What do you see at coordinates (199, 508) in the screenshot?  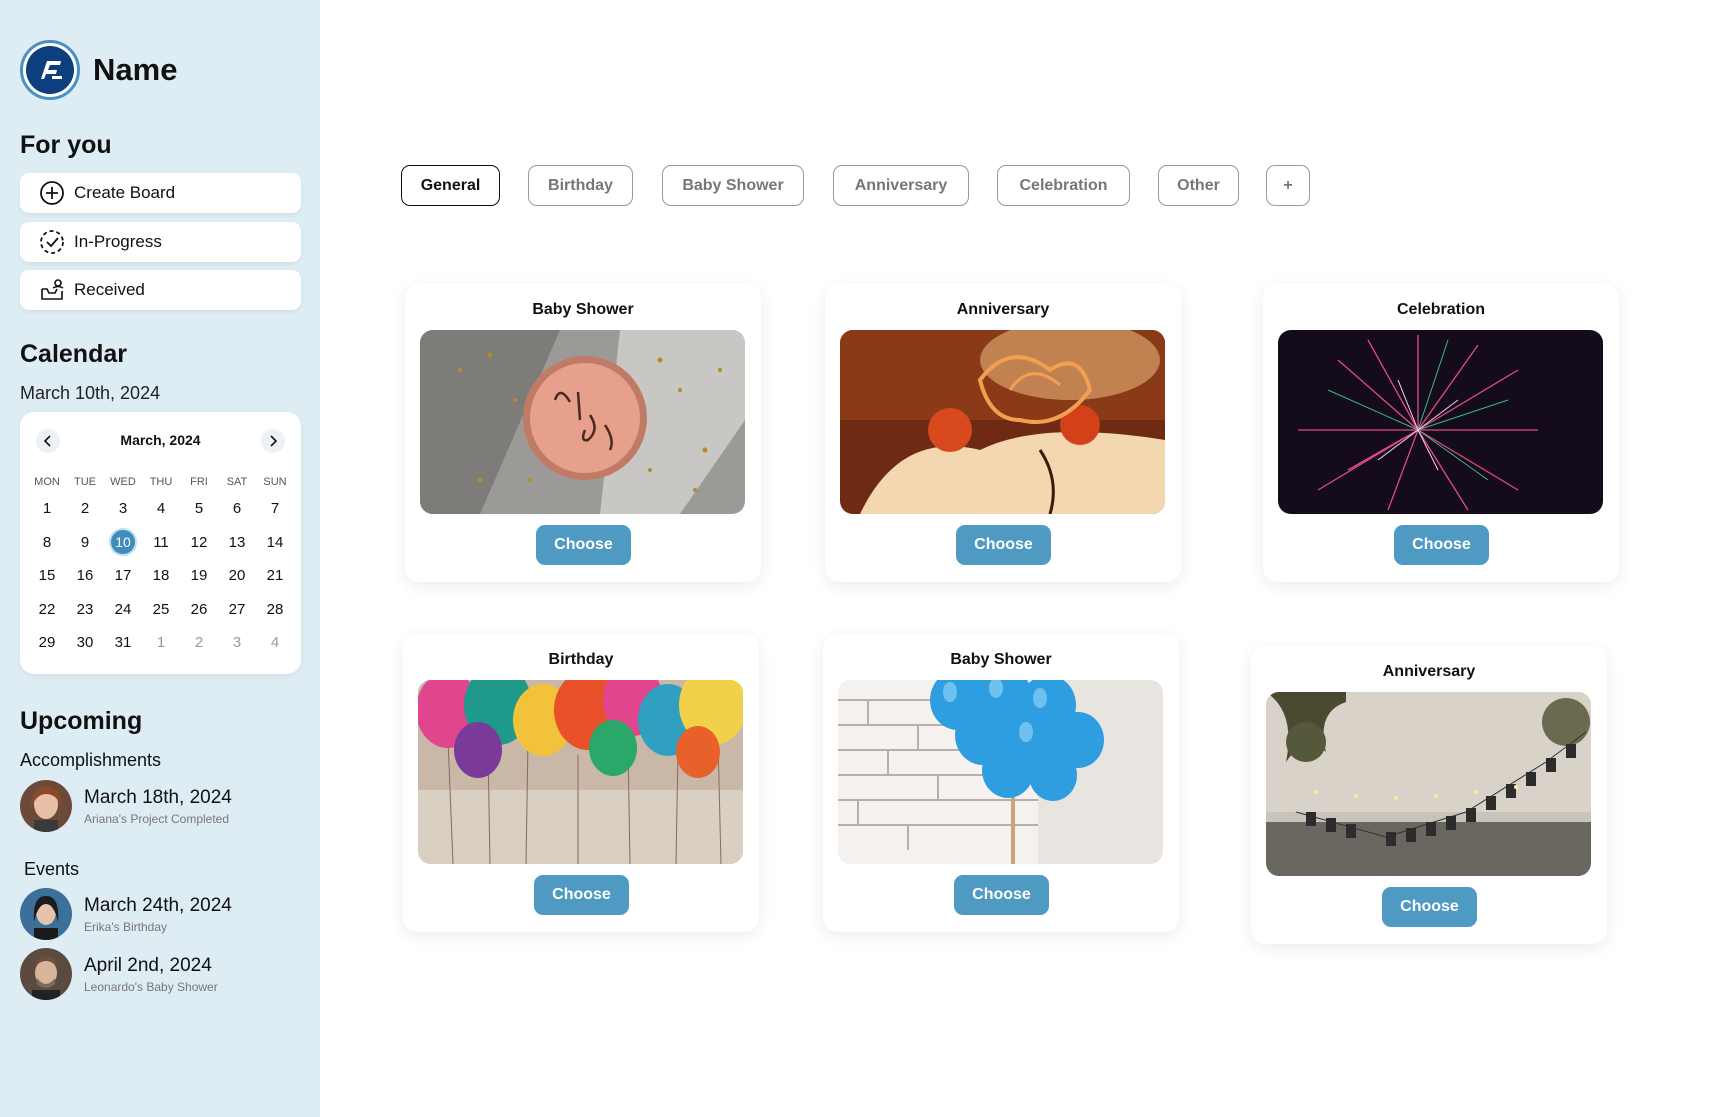 I see `calendar-day: 5` at bounding box center [199, 508].